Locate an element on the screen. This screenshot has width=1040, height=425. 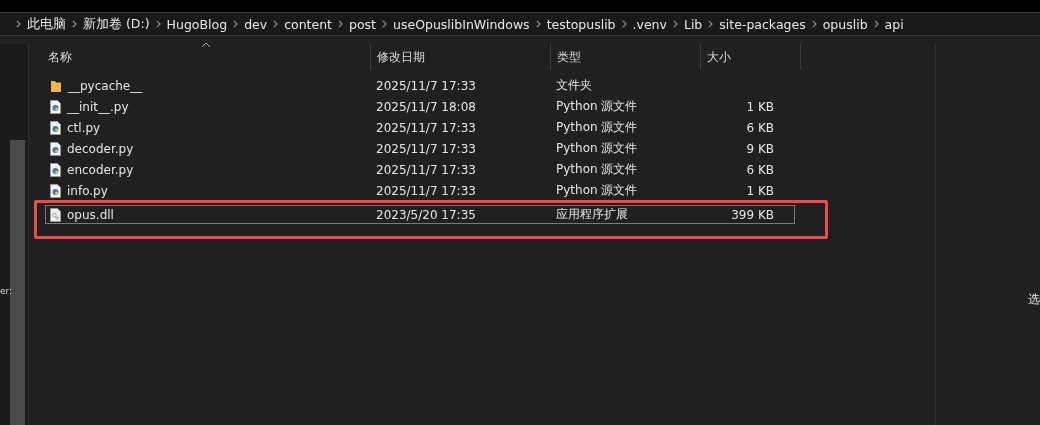
file-row: opus.dll 2023/5/20 17:35 应用程序扩展 399 KB is located at coordinates (420, 214).